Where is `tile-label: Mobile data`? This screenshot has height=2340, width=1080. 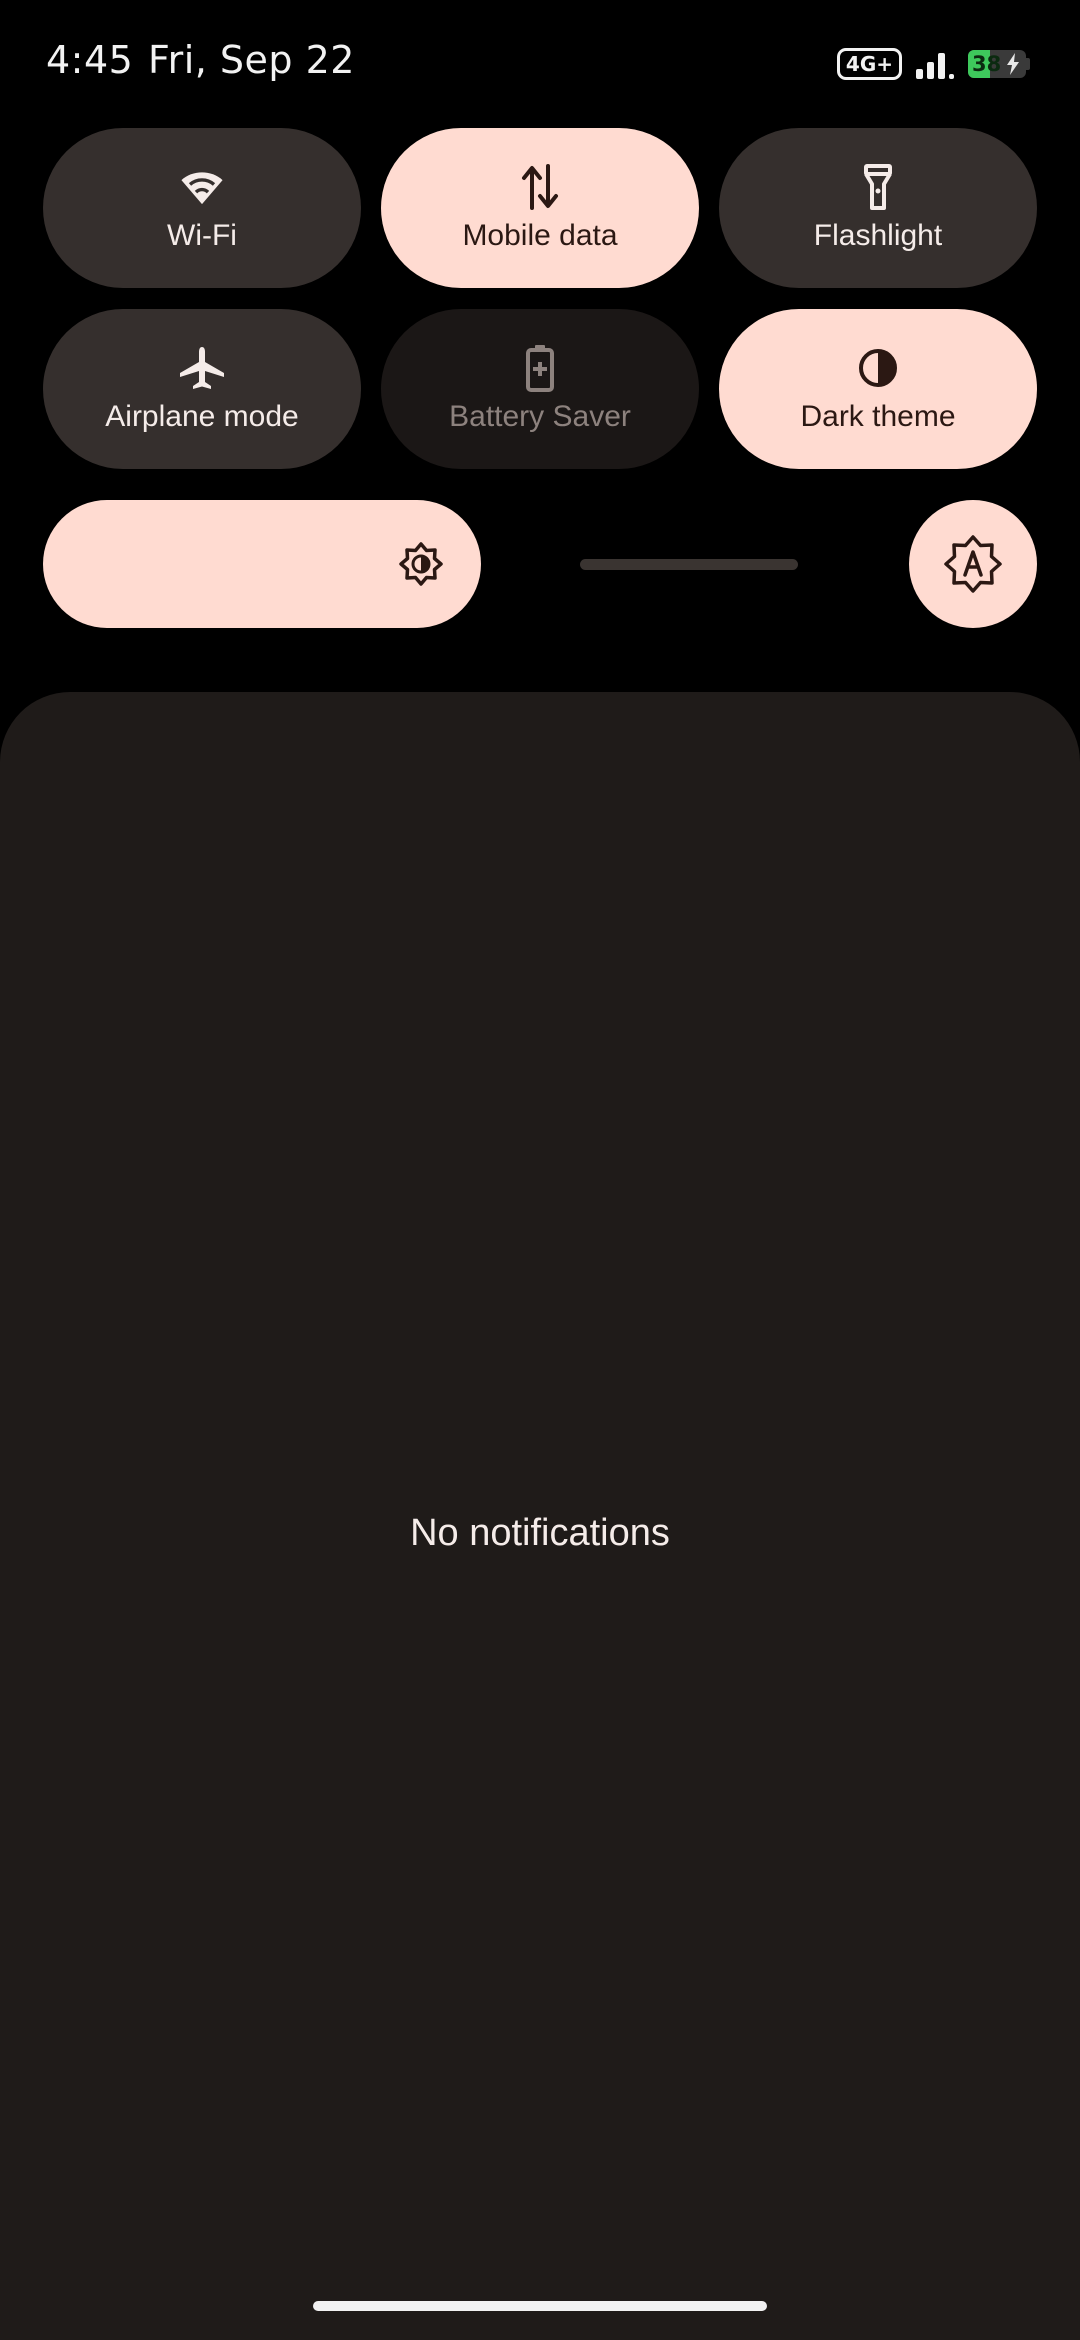
tile-label: Mobile data is located at coordinates (540, 235).